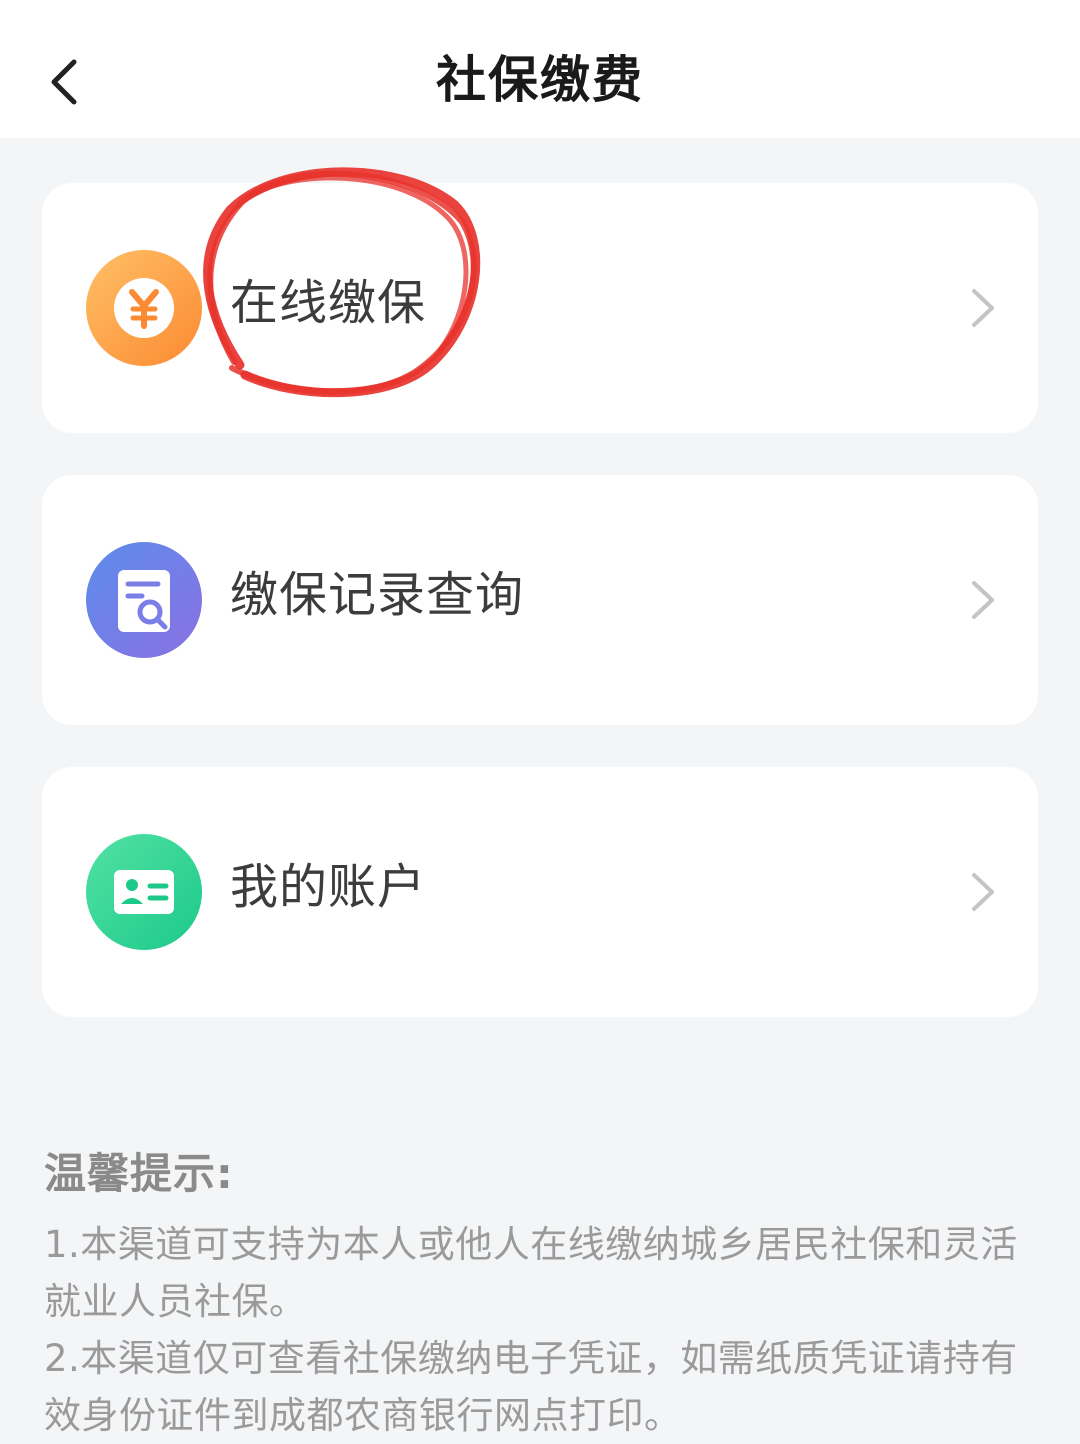 The height and width of the screenshot is (1444, 1080). Describe the element at coordinates (328, 303) in the screenshot. I see `online-payment-label: 在线缴保` at that location.